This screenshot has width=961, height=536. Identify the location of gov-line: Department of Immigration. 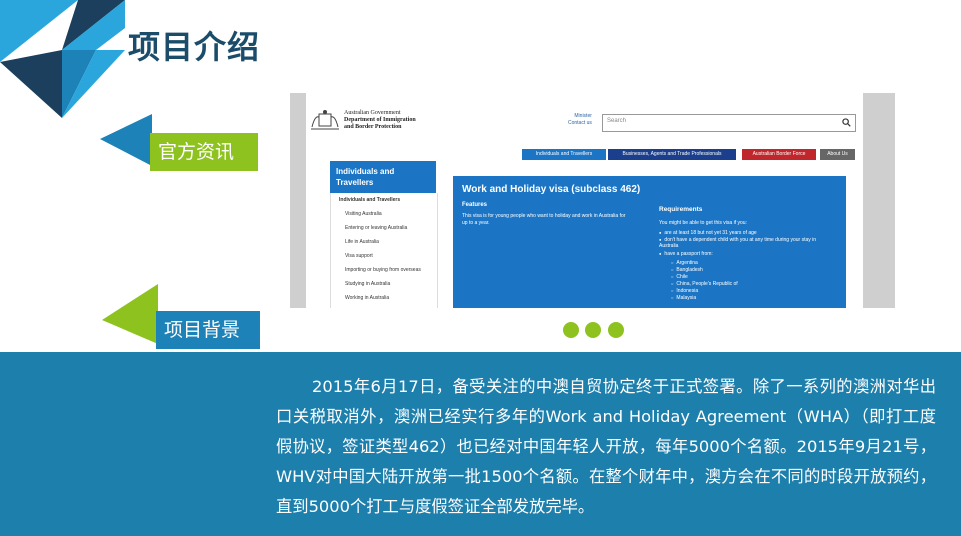
(380, 120).